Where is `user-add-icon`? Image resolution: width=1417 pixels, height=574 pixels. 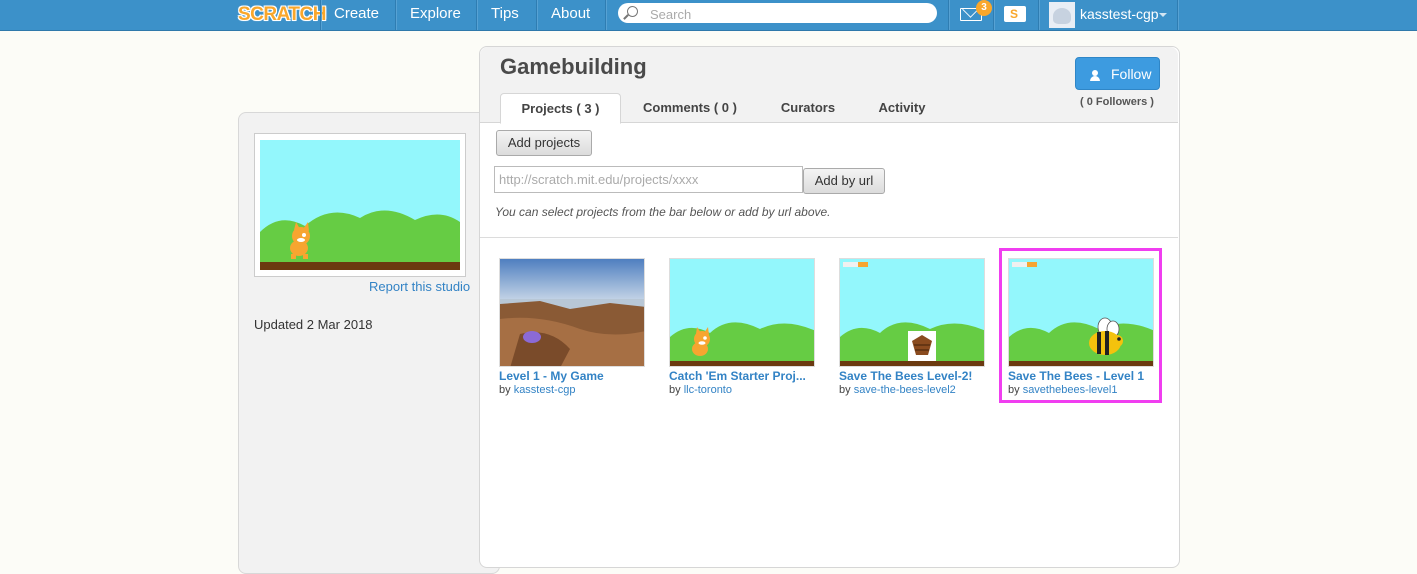 user-add-icon is located at coordinates (1096, 75).